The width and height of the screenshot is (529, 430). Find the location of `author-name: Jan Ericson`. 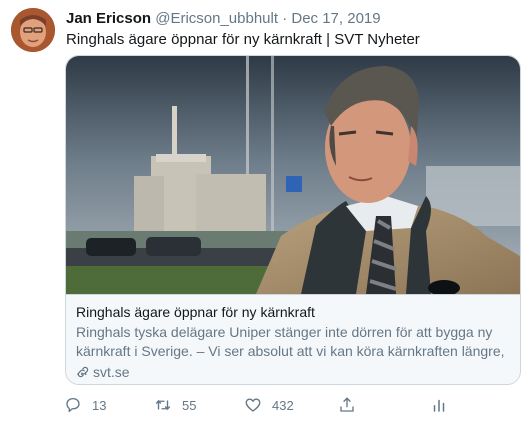

author-name: Jan Ericson is located at coordinates (108, 18).